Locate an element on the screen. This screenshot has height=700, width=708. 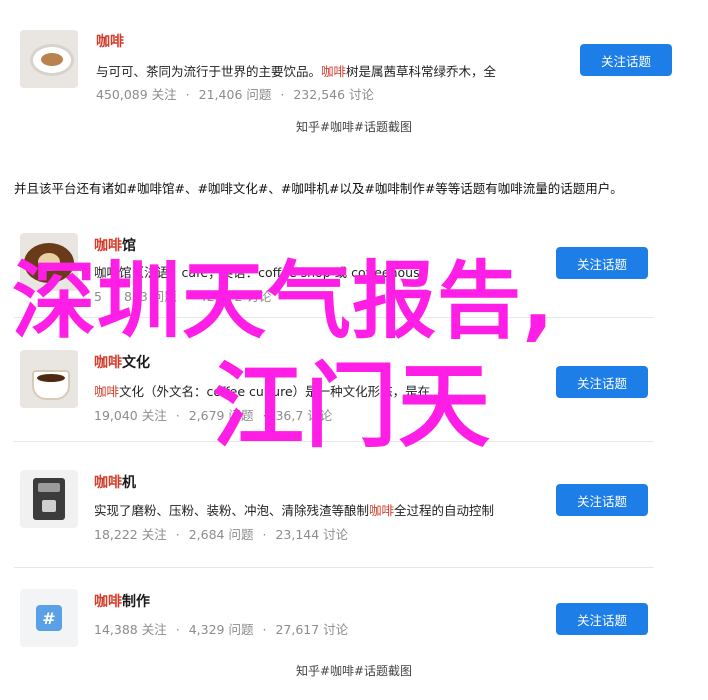
hash-topic-thumbnail: # is located at coordinates (49, 618).